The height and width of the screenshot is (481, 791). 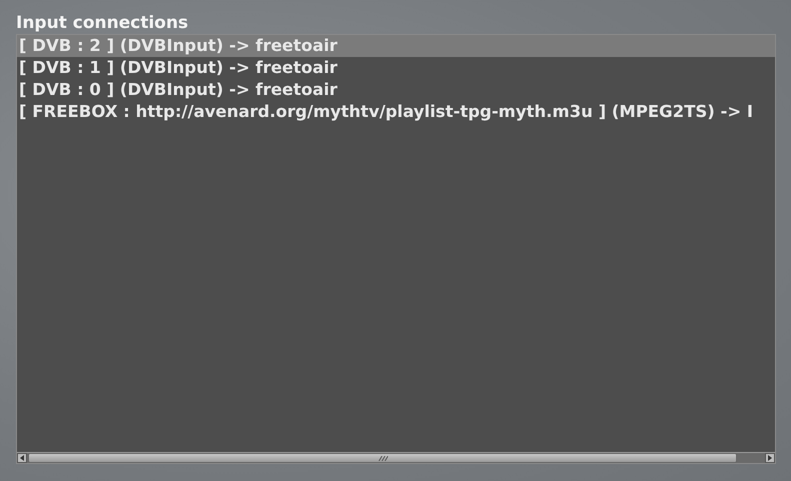 I want to click on screen-title: Input connections, so click(x=102, y=23).